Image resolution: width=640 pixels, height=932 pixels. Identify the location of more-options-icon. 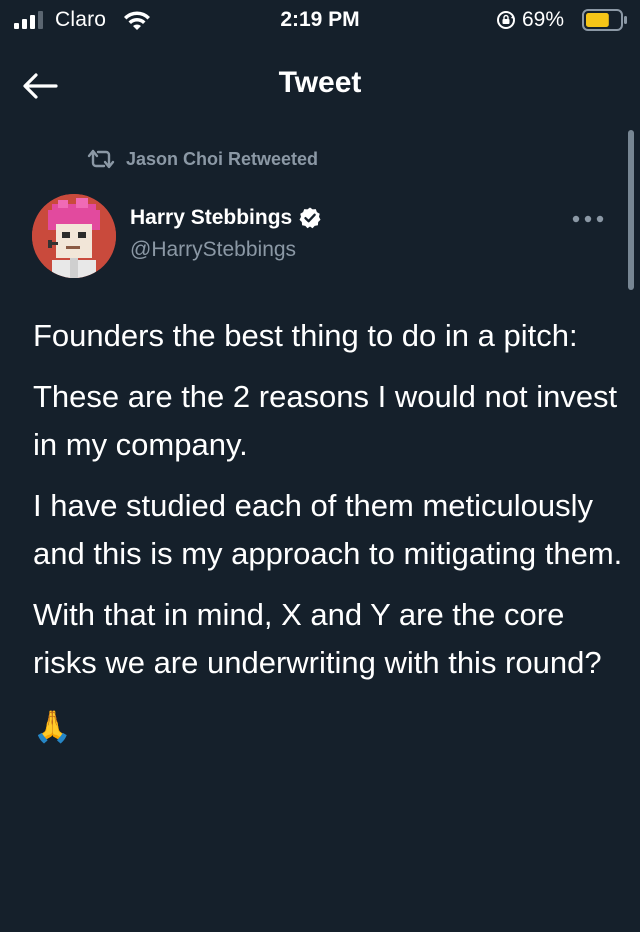
(588, 219).